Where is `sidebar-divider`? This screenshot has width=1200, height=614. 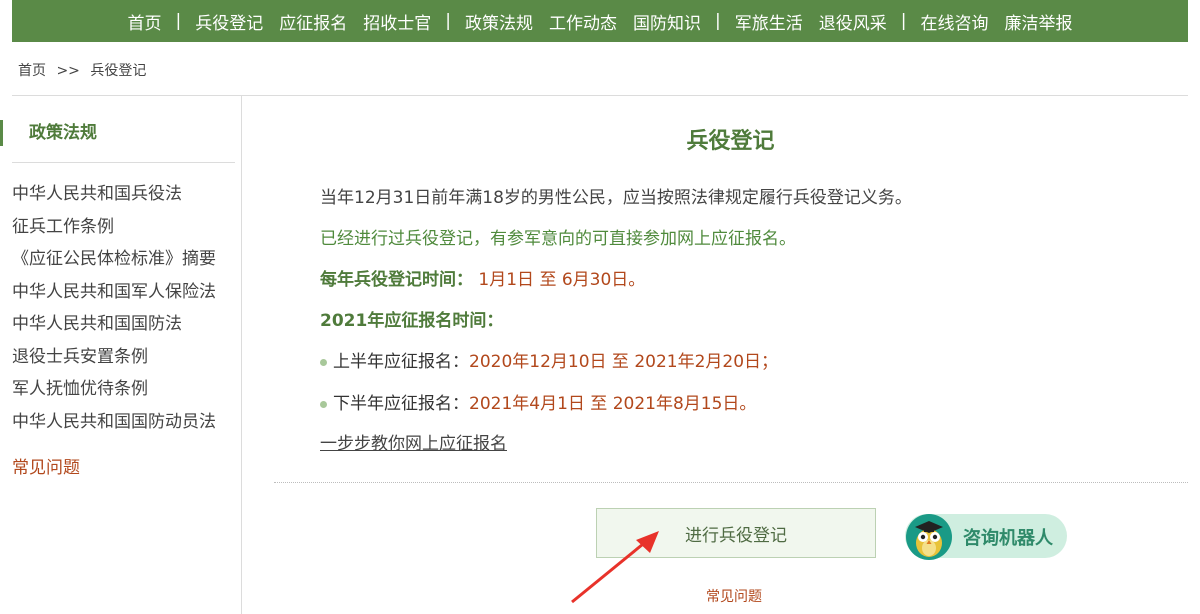
sidebar-divider is located at coordinates (123, 162).